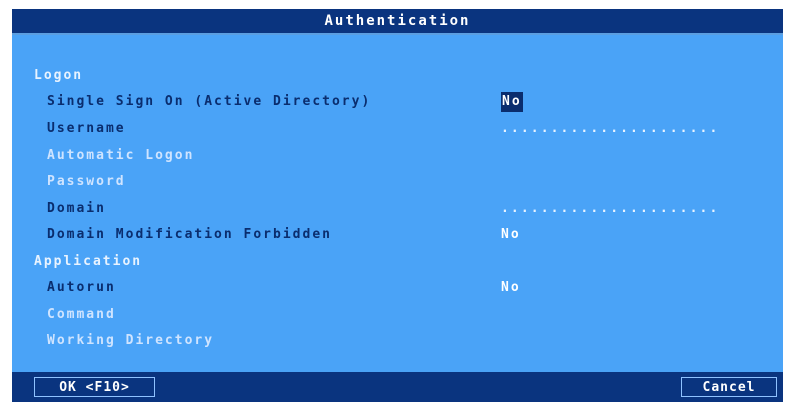  What do you see at coordinates (86, 181) in the screenshot?
I see `password-label: Password` at bounding box center [86, 181].